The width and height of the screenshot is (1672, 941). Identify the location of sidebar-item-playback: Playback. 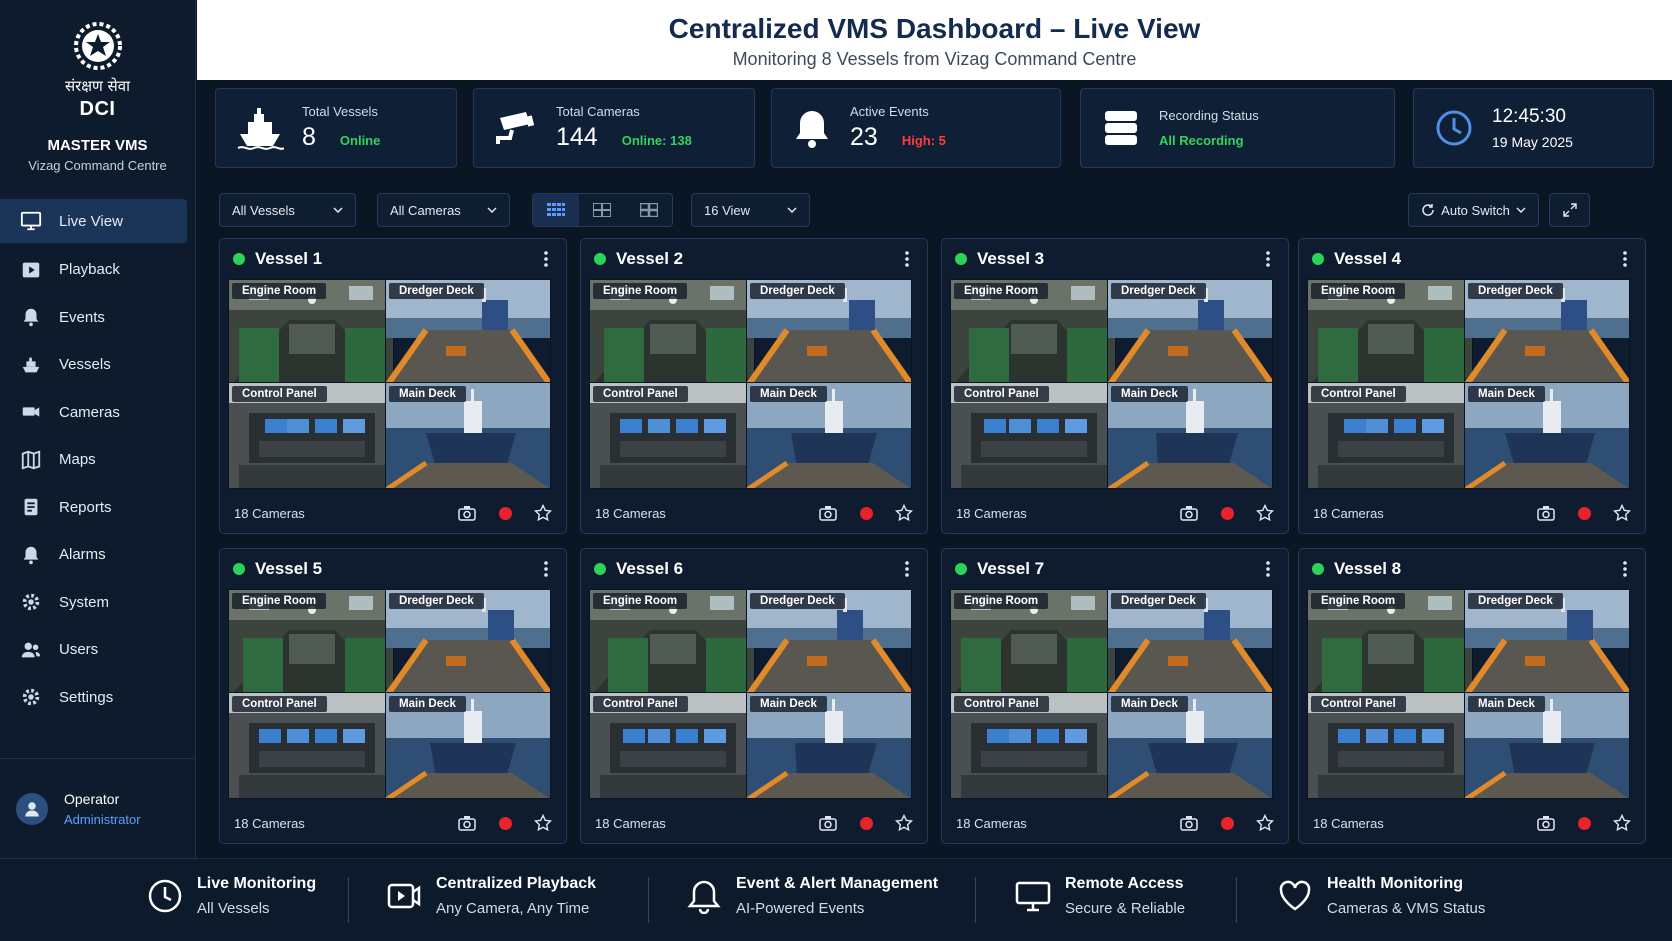
(97, 270).